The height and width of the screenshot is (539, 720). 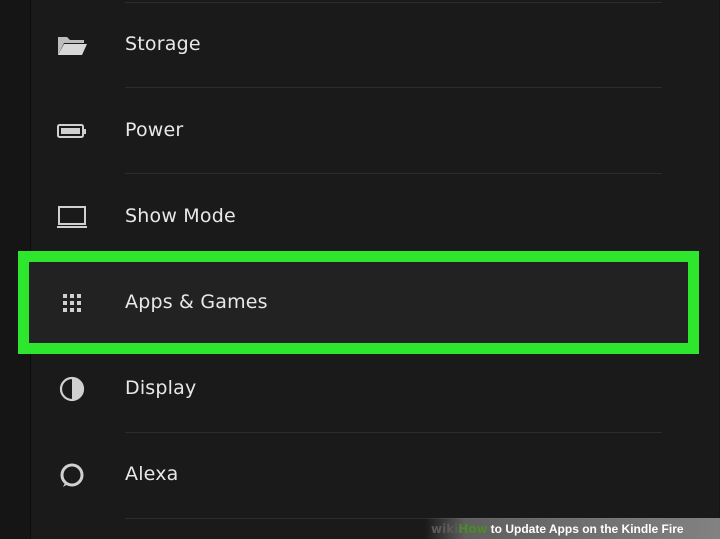 What do you see at coordinates (445, 528) in the screenshot?
I see `watermark-brand-wiki: wiki` at bounding box center [445, 528].